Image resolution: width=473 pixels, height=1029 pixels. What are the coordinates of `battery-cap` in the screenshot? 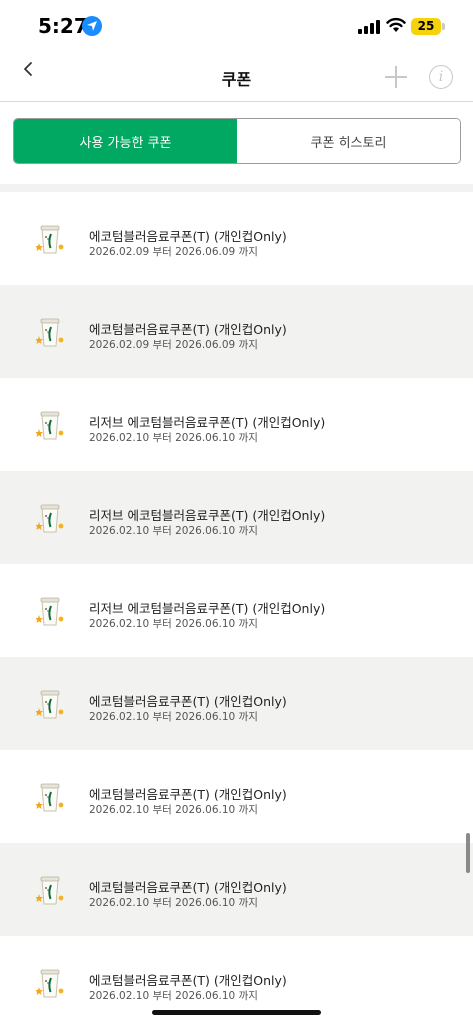 It's located at (443, 26).